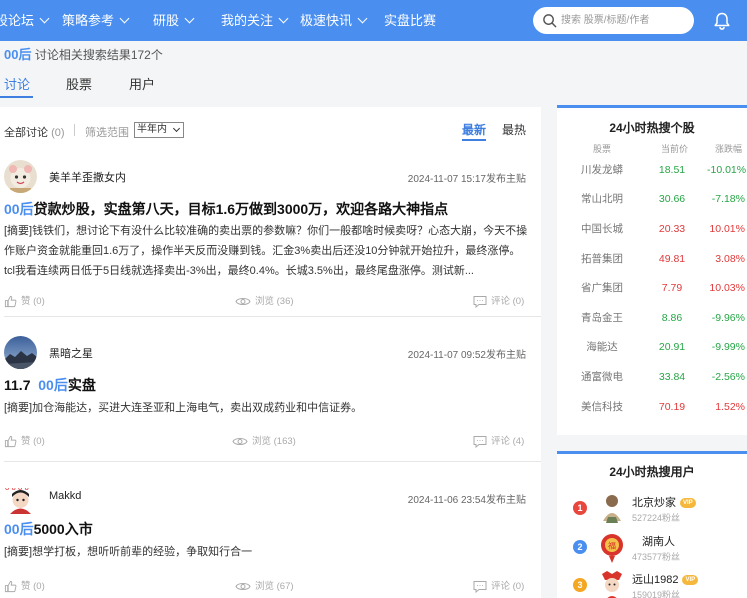 The width and height of the screenshot is (747, 598). Describe the element at coordinates (672, 347) in the screenshot. I see `stock-price: 20.91` at that location.